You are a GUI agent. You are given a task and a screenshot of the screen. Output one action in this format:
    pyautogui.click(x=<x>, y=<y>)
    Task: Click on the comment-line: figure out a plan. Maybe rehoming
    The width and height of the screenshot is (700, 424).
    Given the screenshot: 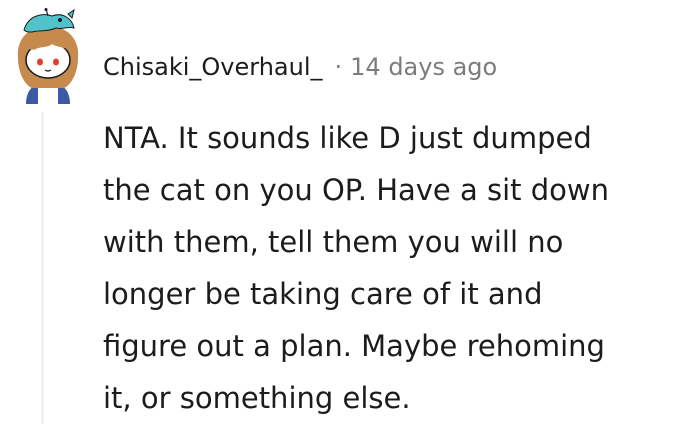 What is the action you would take?
    pyautogui.click(x=354, y=346)
    